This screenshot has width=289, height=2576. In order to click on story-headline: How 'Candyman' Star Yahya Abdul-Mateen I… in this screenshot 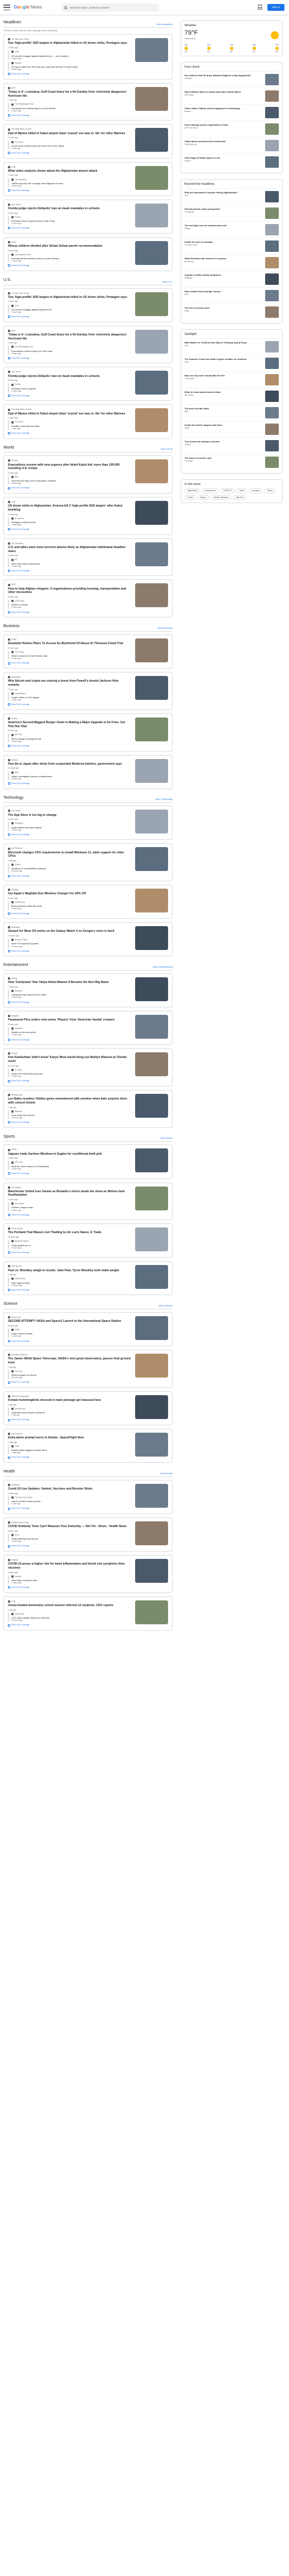, I will do `click(69, 983)`.